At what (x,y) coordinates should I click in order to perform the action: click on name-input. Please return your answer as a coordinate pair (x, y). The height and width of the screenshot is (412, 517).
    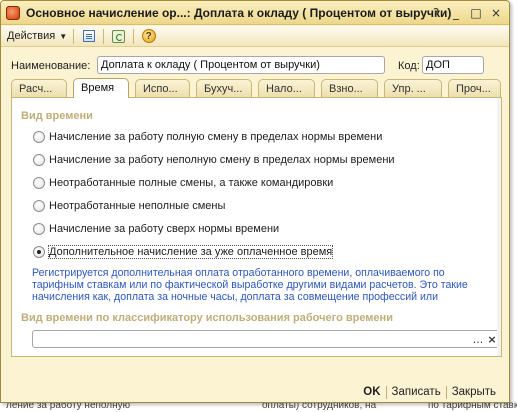
    Looking at the image, I should click on (241, 65).